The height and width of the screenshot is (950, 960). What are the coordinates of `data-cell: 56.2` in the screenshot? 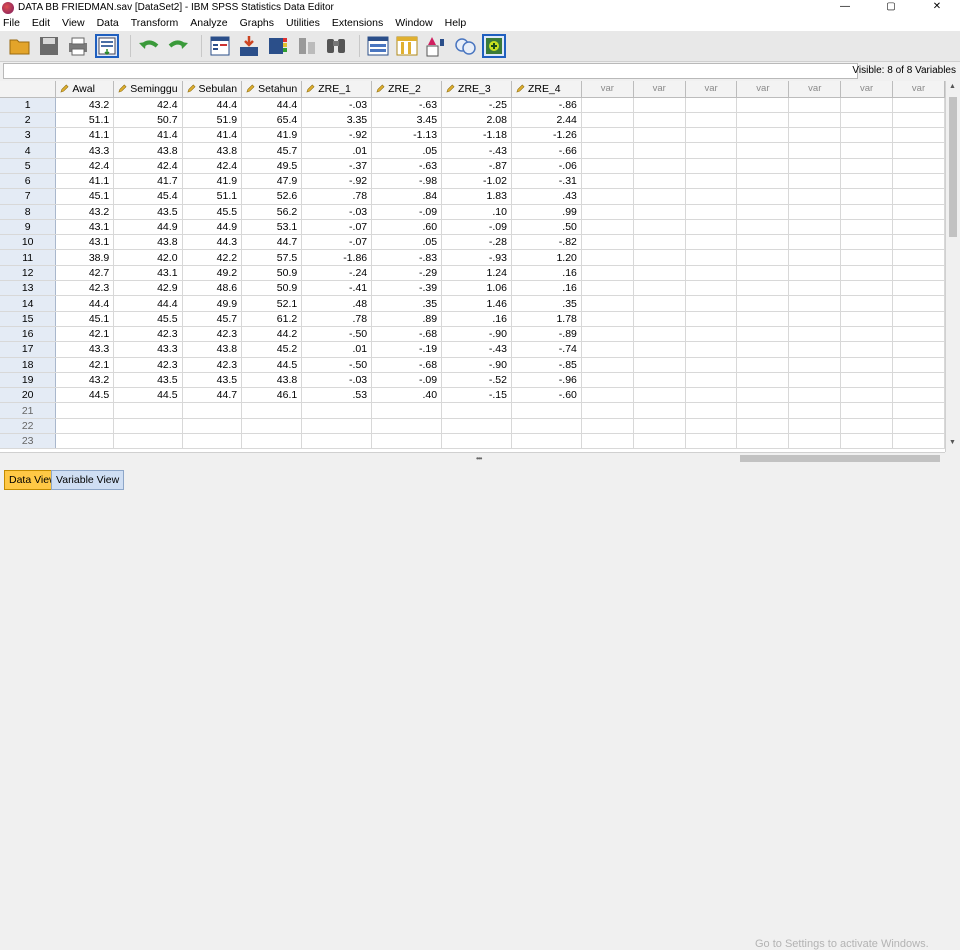 It's located at (272, 212).